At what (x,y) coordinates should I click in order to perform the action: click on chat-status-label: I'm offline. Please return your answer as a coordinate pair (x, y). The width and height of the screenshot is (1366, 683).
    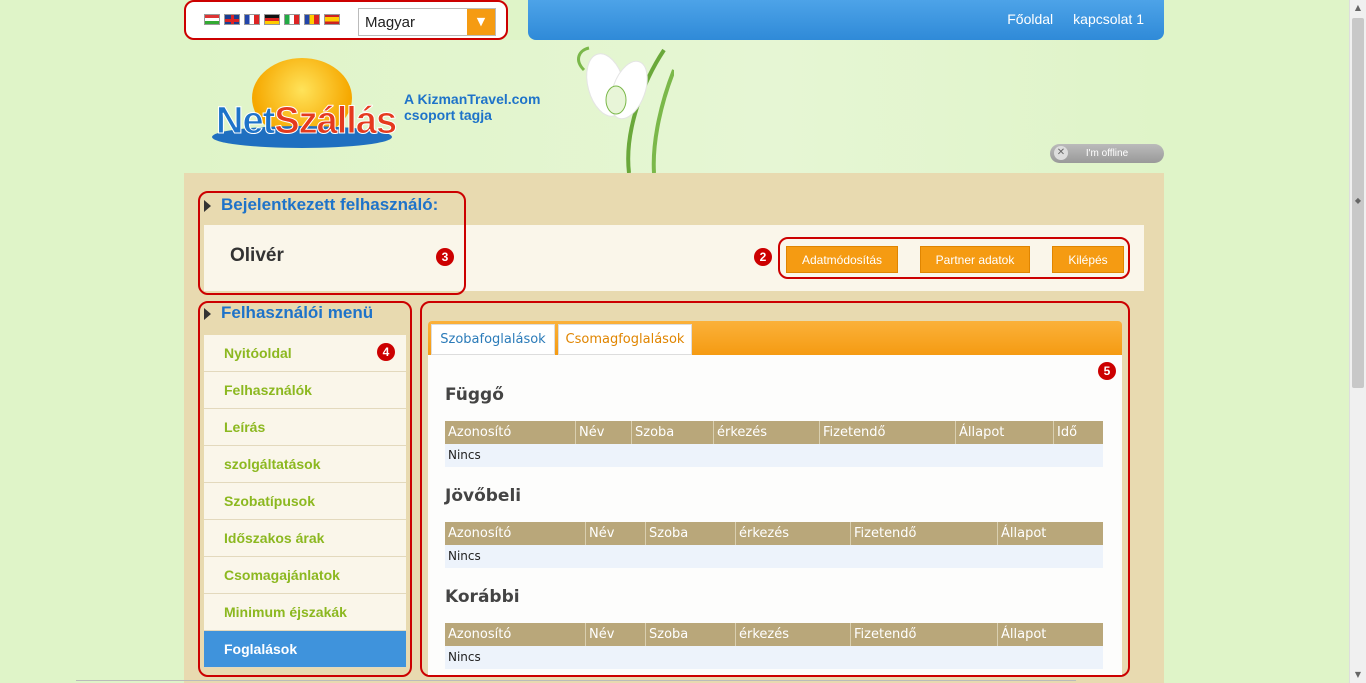
    Looking at the image, I should click on (1107, 153).